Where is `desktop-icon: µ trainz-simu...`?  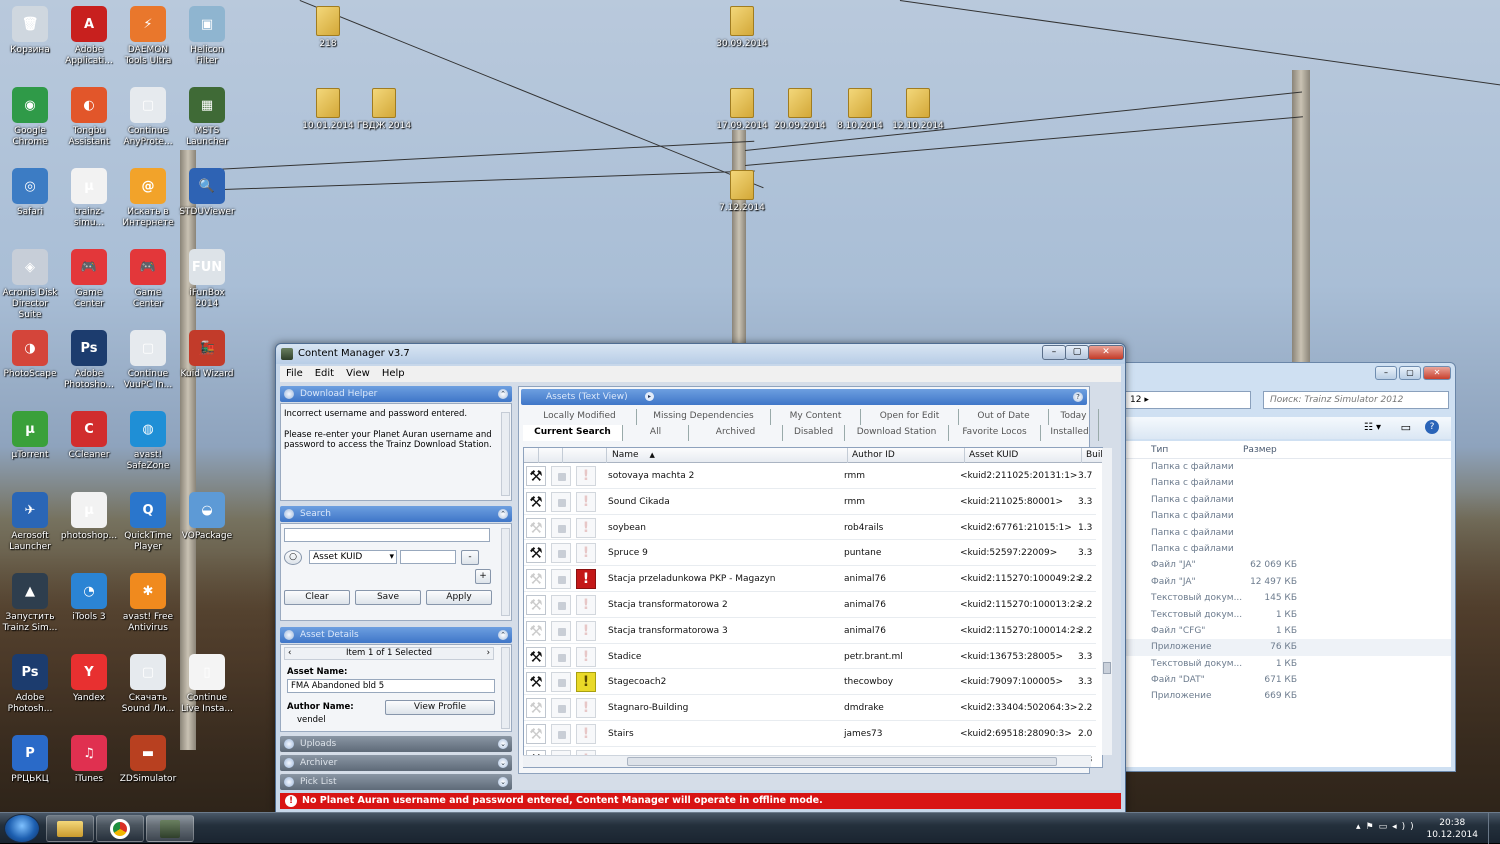 desktop-icon: µ trainz-simu... is located at coordinates (89, 204).